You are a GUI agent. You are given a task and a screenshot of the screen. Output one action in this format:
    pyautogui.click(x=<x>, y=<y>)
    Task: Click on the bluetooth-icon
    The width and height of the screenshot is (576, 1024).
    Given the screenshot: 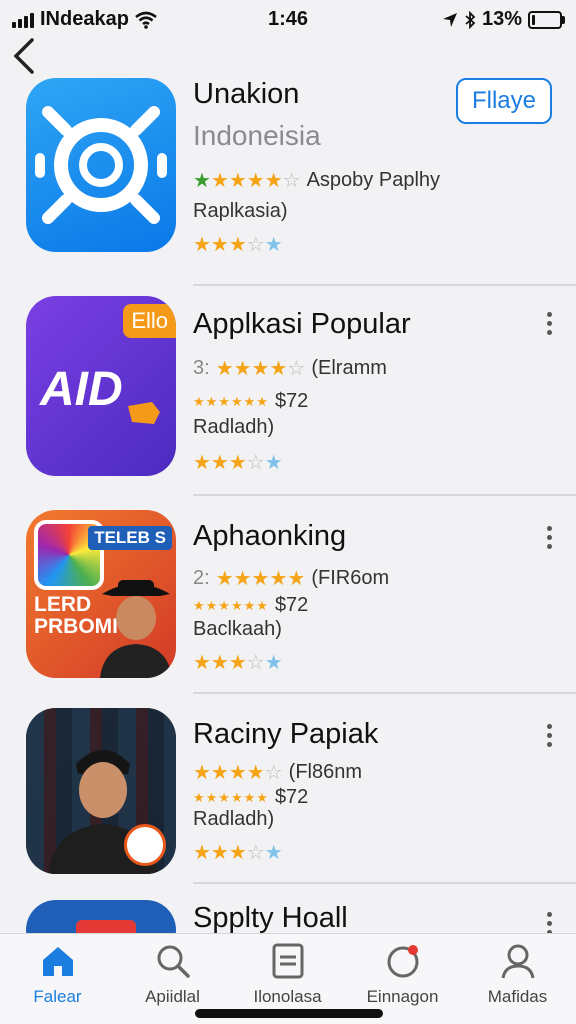 What is the action you would take?
    pyautogui.click(x=470, y=19)
    